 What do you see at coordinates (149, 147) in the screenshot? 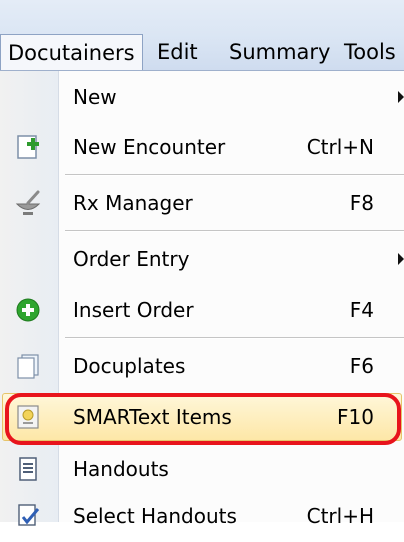
I see `menu-item-label: New Encounter` at bounding box center [149, 147].